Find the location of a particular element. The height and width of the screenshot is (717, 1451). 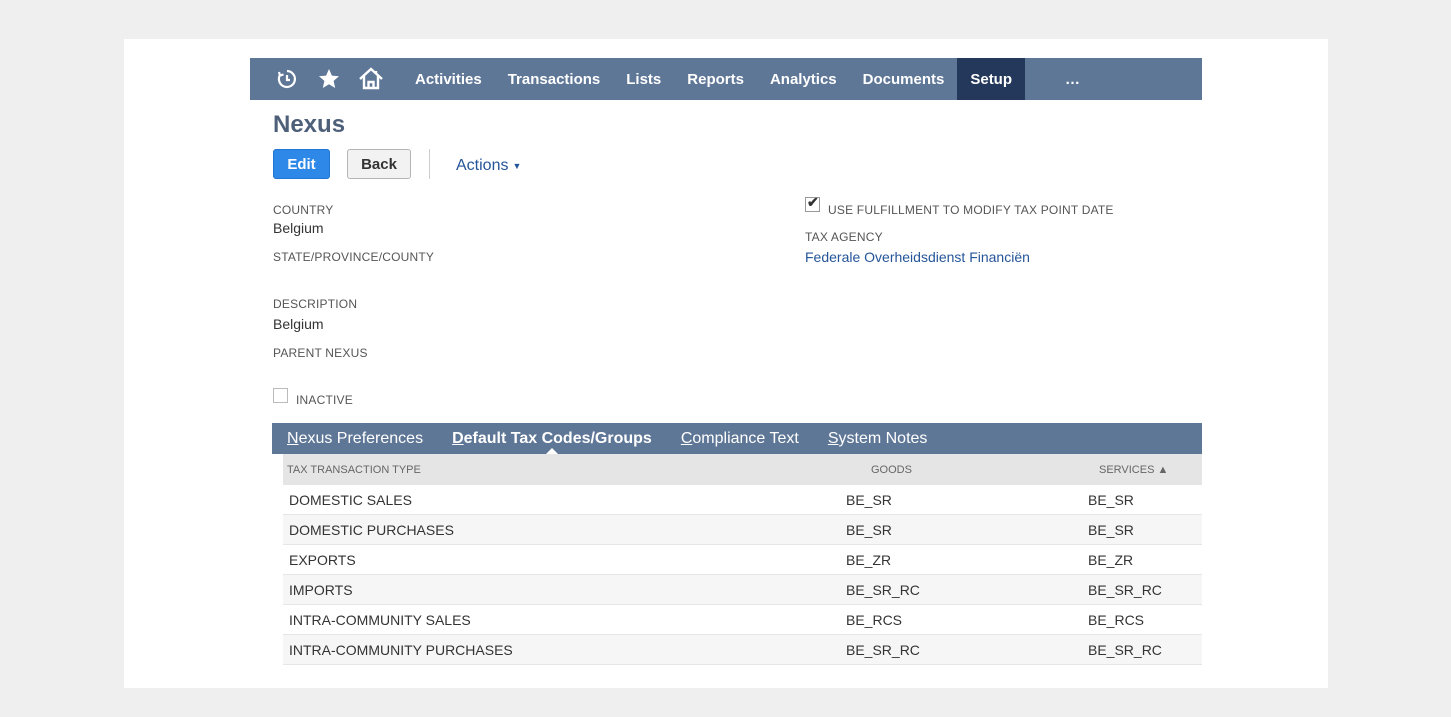

inactive-checkbox is located at coordinates (280, 395).